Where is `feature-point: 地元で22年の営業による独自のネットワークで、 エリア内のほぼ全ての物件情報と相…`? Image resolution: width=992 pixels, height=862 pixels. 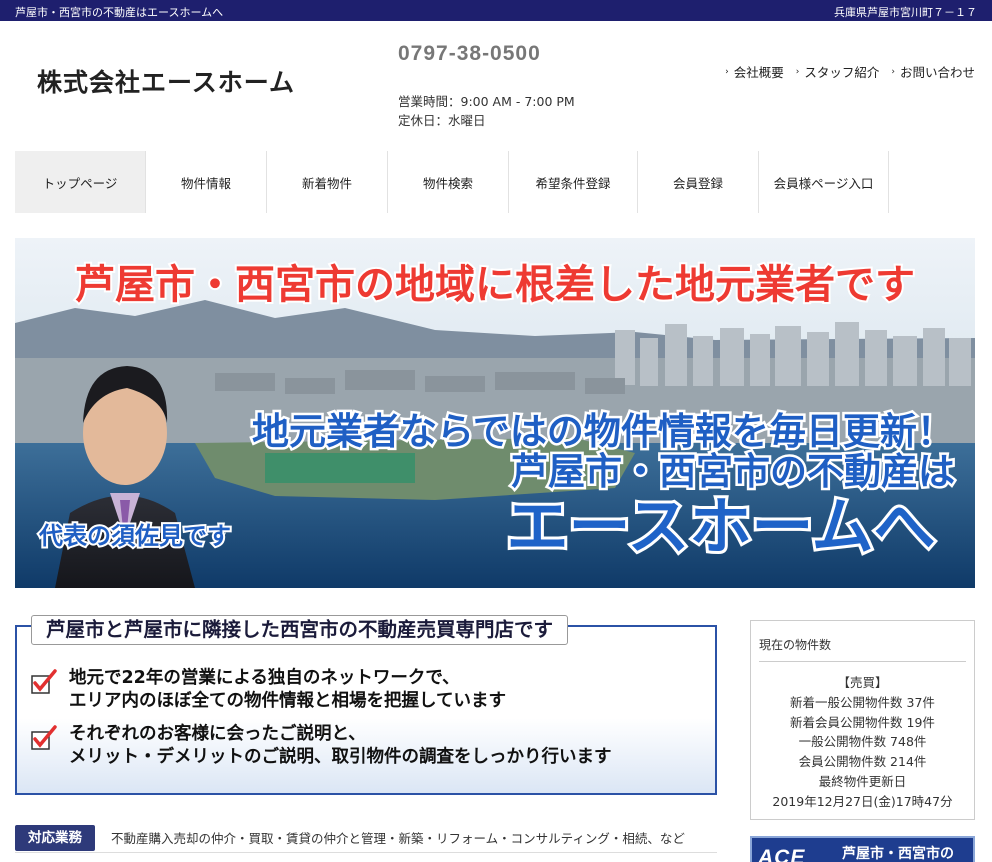
feature-point: 地元で22年の営業による独自のネットワークで、 エリア内のほぼ全ての物件情報と相… is located at coordinates (267, 690).